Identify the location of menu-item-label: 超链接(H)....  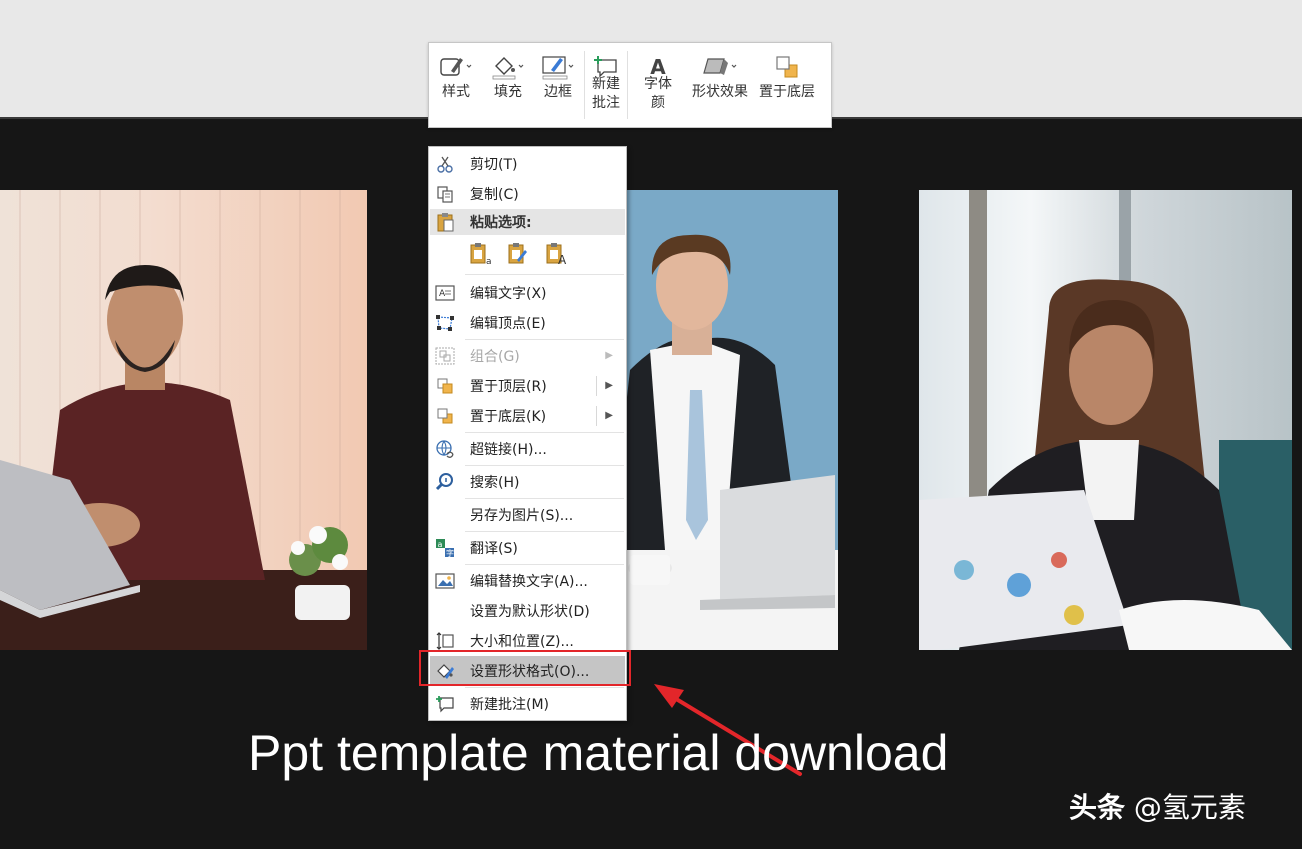
(508, 450).